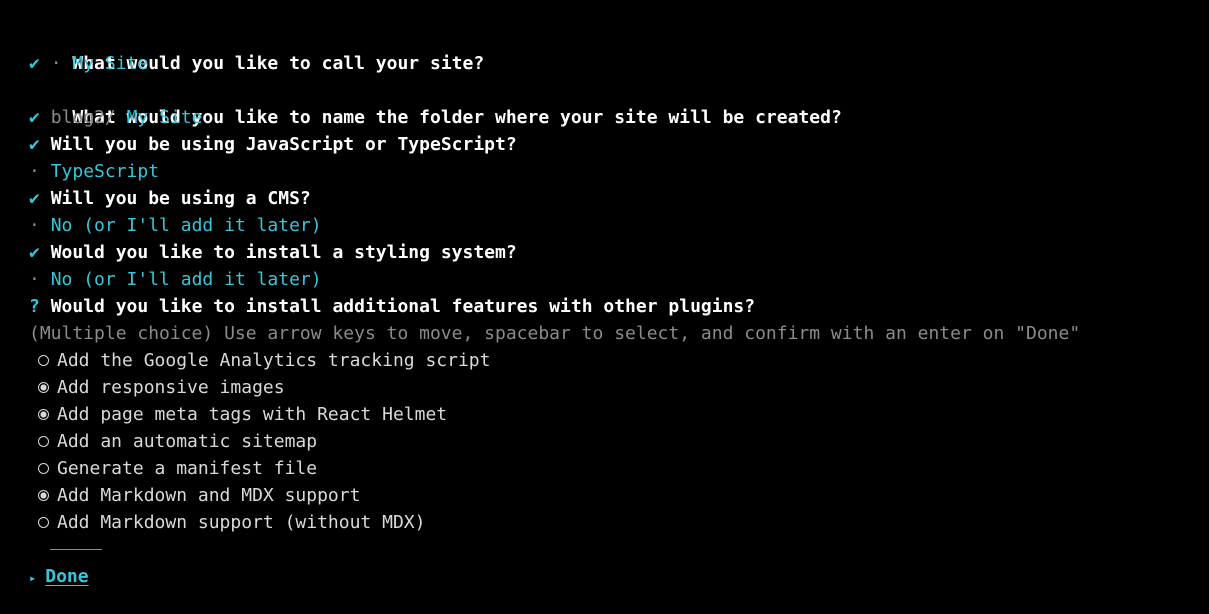 The width and height of the screenshot is (1209, 614). What do you see at coordinates (187, 468) in the screenshot?
I see `option-label: Generate a manifest file` at bounding box center [187, 468].